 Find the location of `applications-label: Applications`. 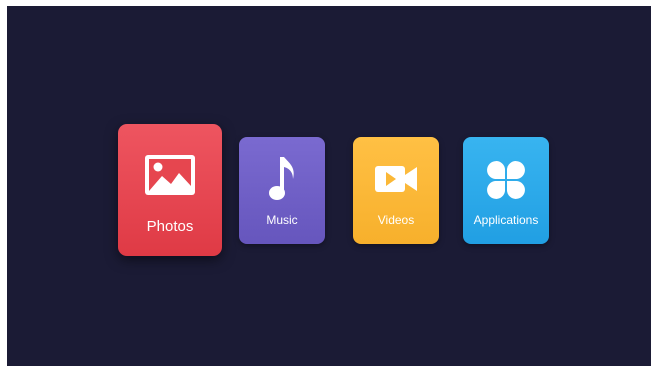

applications-label: Applications is located at coordinates (506, 220).